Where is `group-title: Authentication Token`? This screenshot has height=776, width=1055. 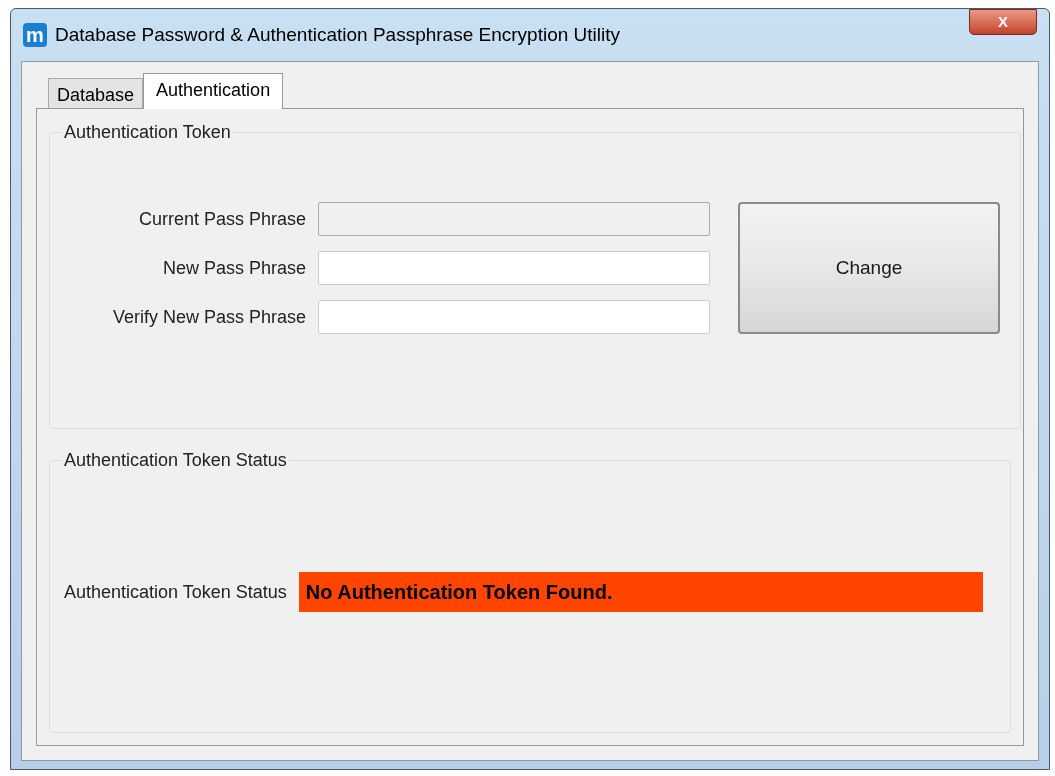
group-title: Authentication Token is located at coordinates (147, 132).